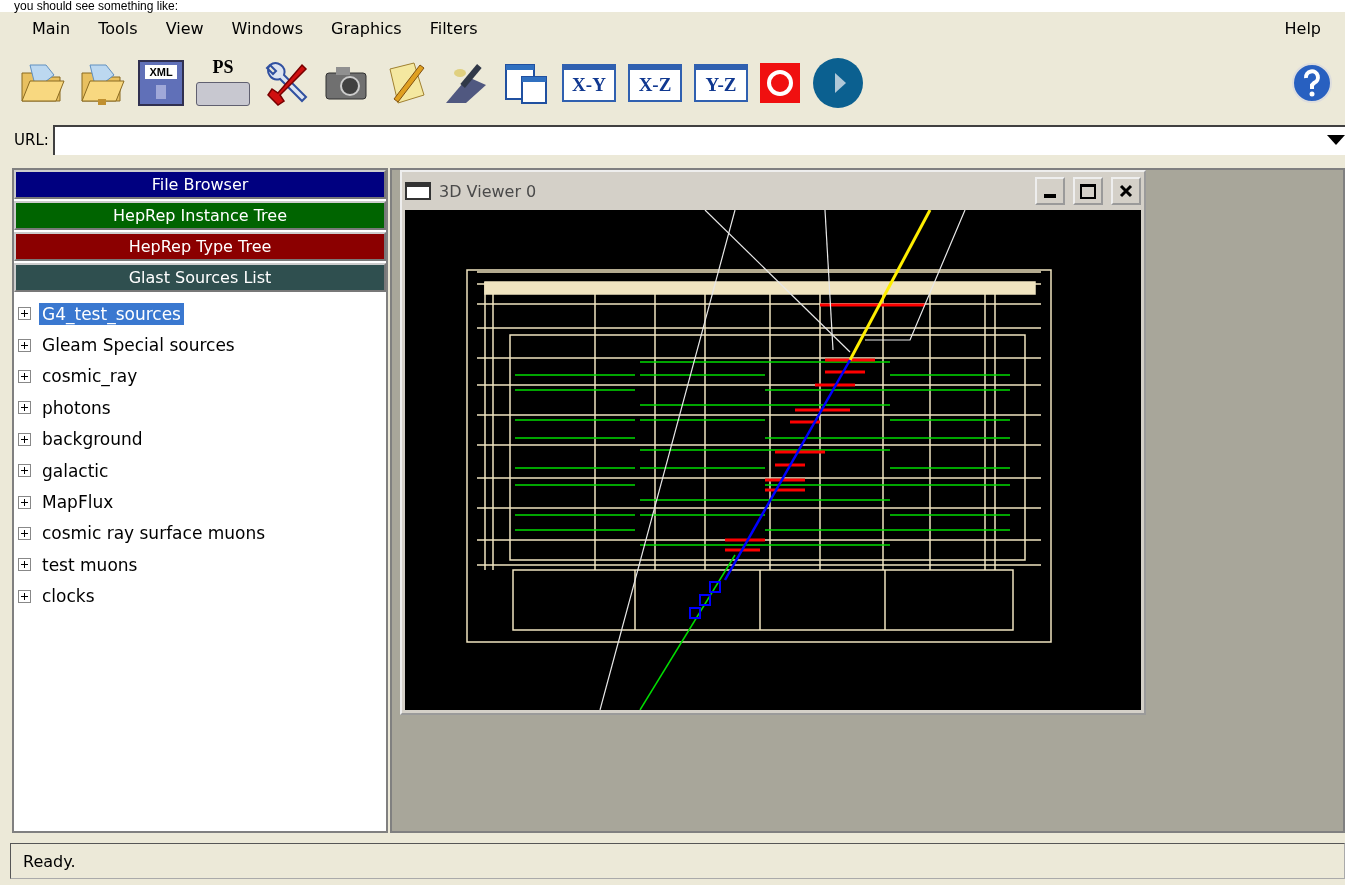 This screenshot has height=885, width=1345. What do you see at coordinates (366, 28) in the screenshot?
I see `menu-item: Graphics` at bounding box center [366, 28].